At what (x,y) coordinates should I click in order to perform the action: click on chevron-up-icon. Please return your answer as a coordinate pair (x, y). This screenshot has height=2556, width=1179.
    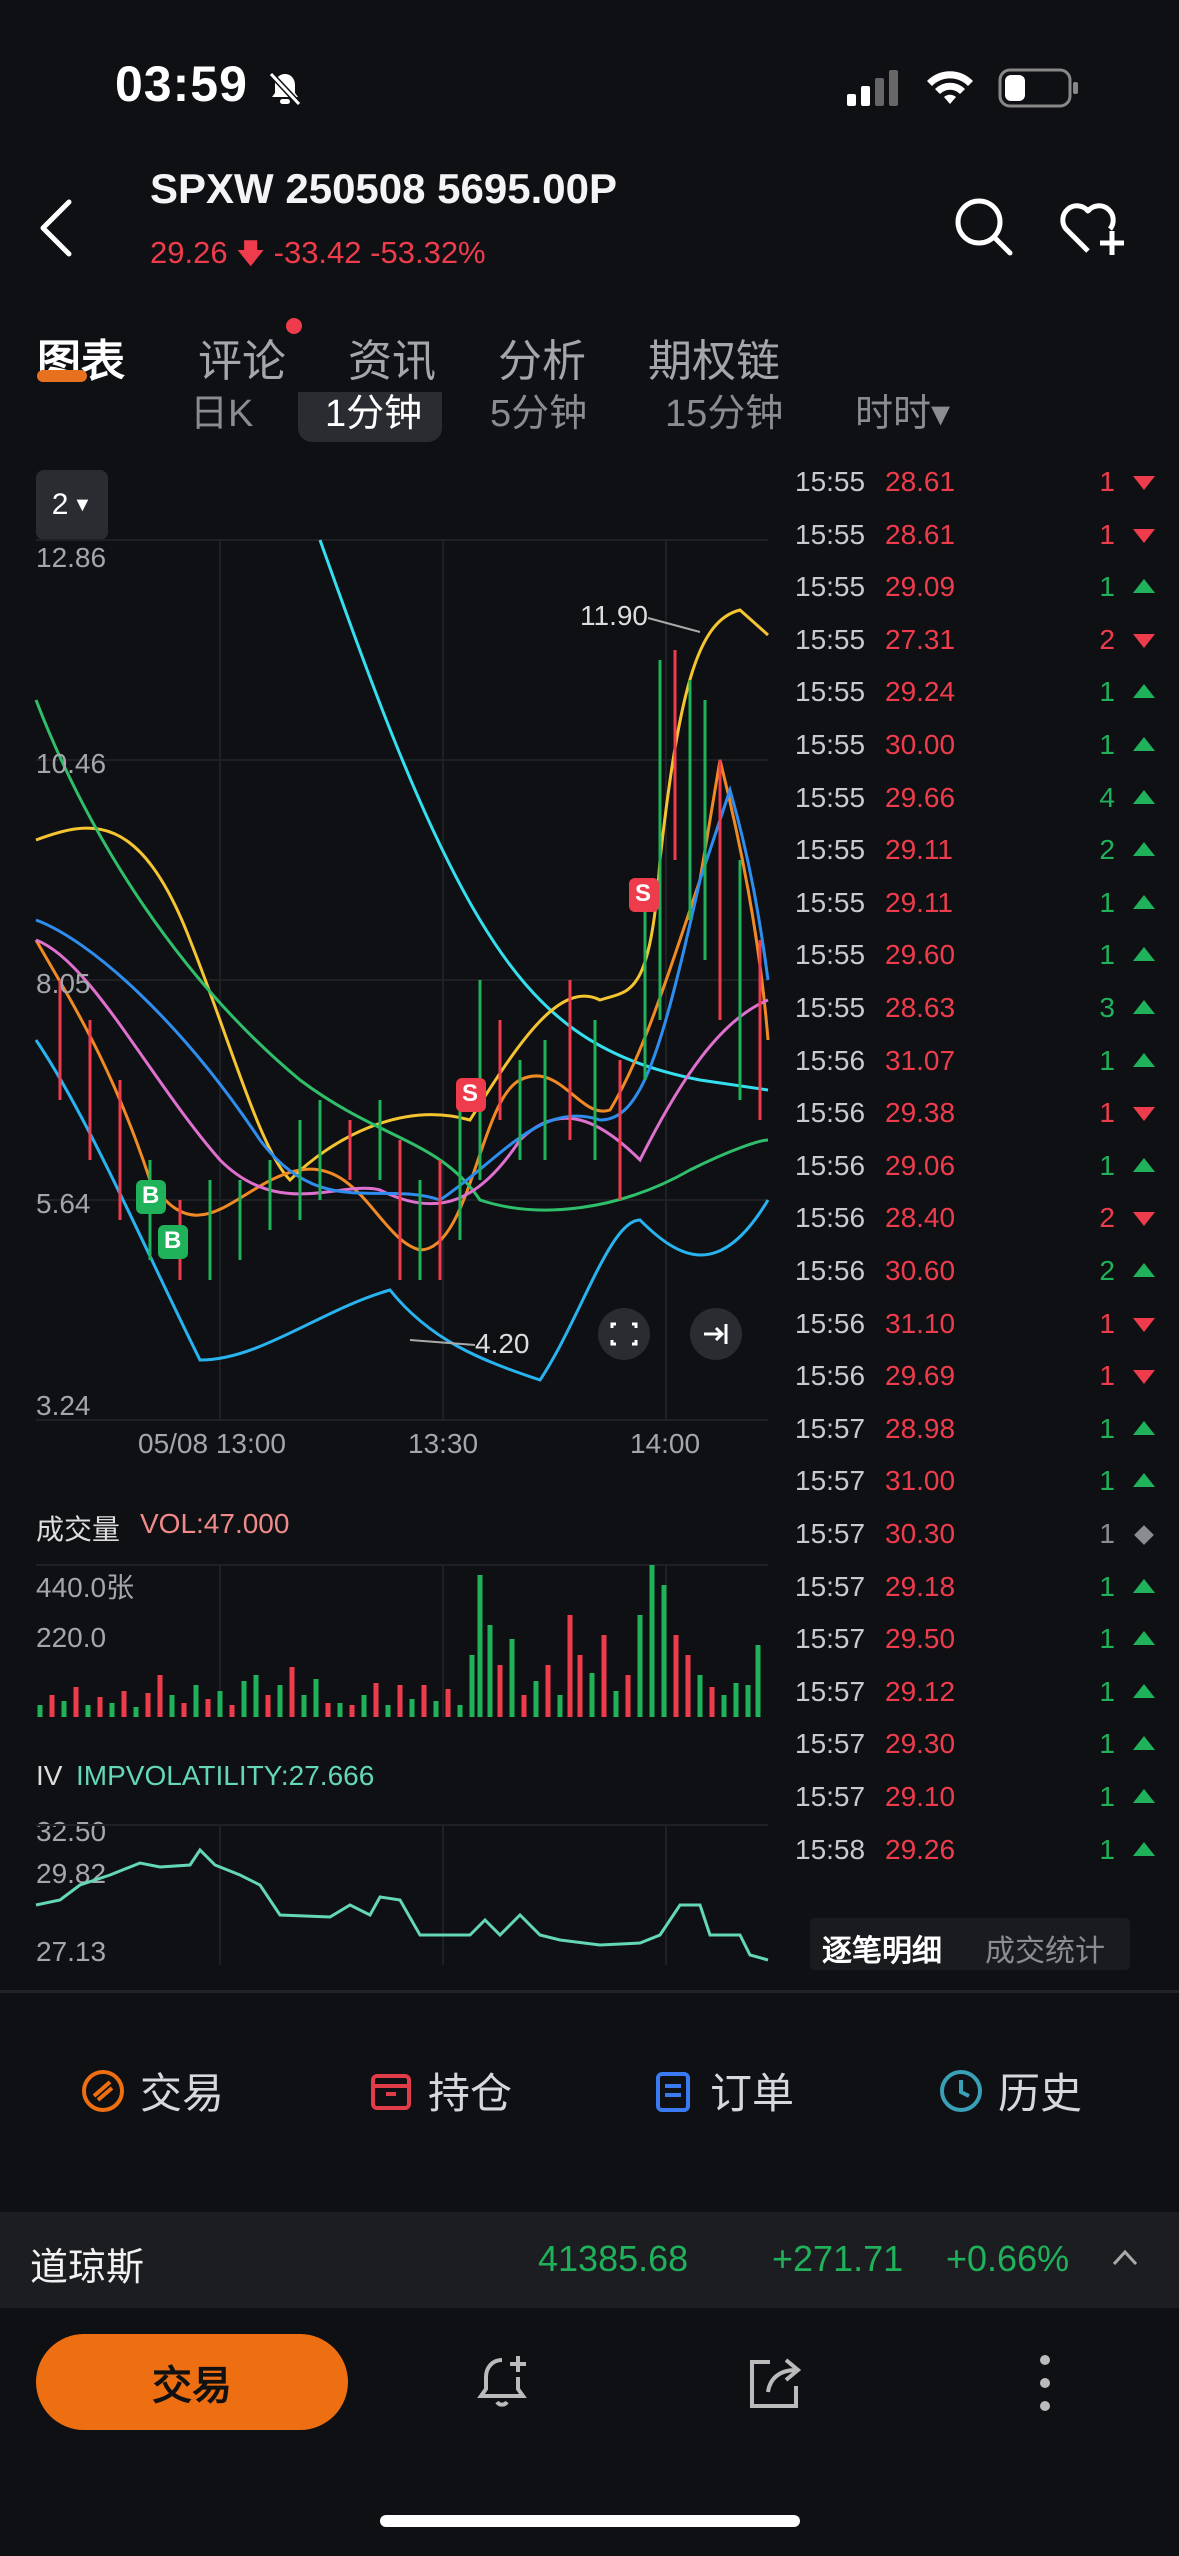
    Looking at the image, I should click on (1125, 2258).